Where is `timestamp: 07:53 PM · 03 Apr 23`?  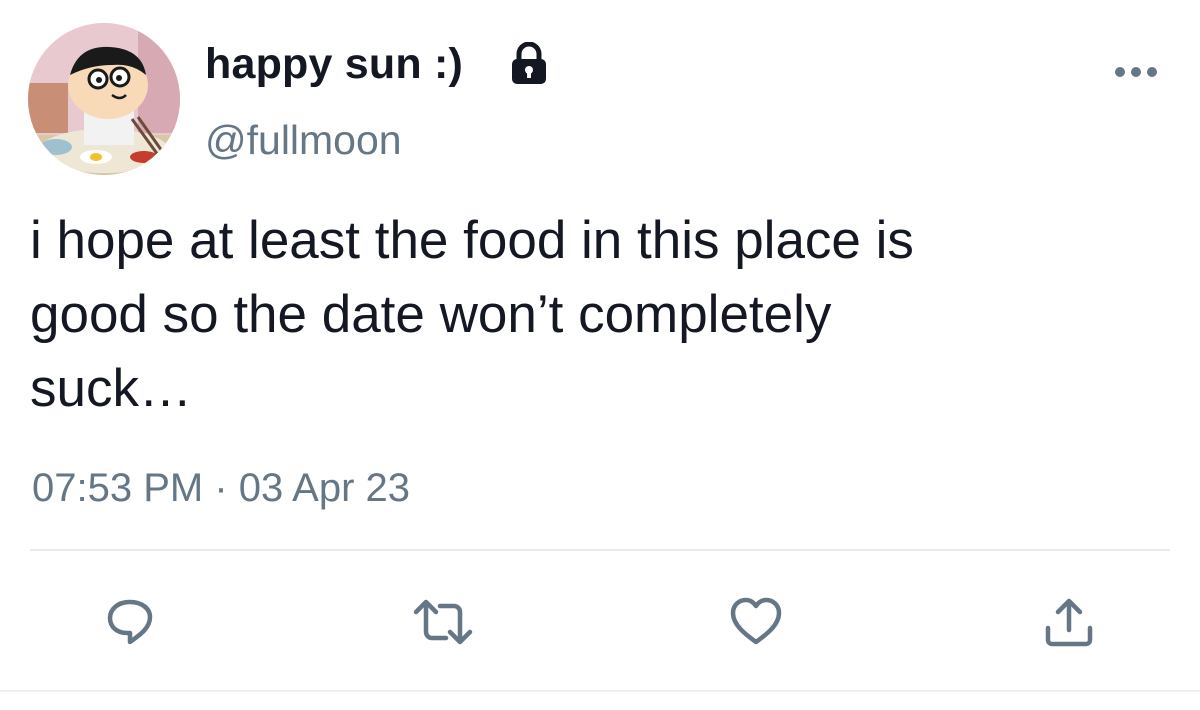 timestamp: 07:53 PM · 03 Apr 23 is located at coordinates (221, 488).